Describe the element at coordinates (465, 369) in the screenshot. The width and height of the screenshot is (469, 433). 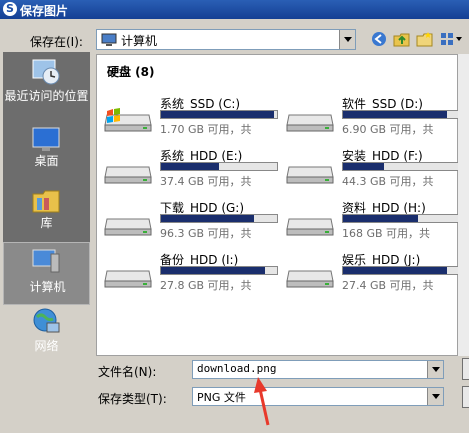
I see `save-button` at that location.